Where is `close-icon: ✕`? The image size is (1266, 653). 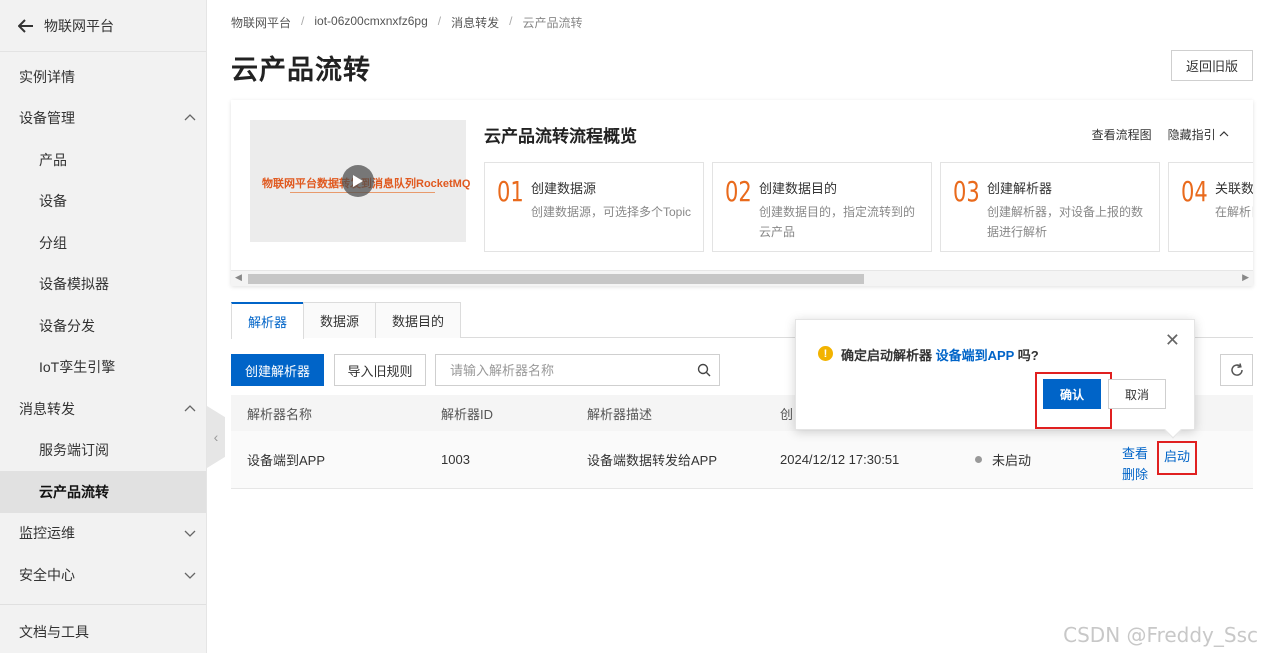
close-icon: ✕ is located at coordinates (1172, 340).